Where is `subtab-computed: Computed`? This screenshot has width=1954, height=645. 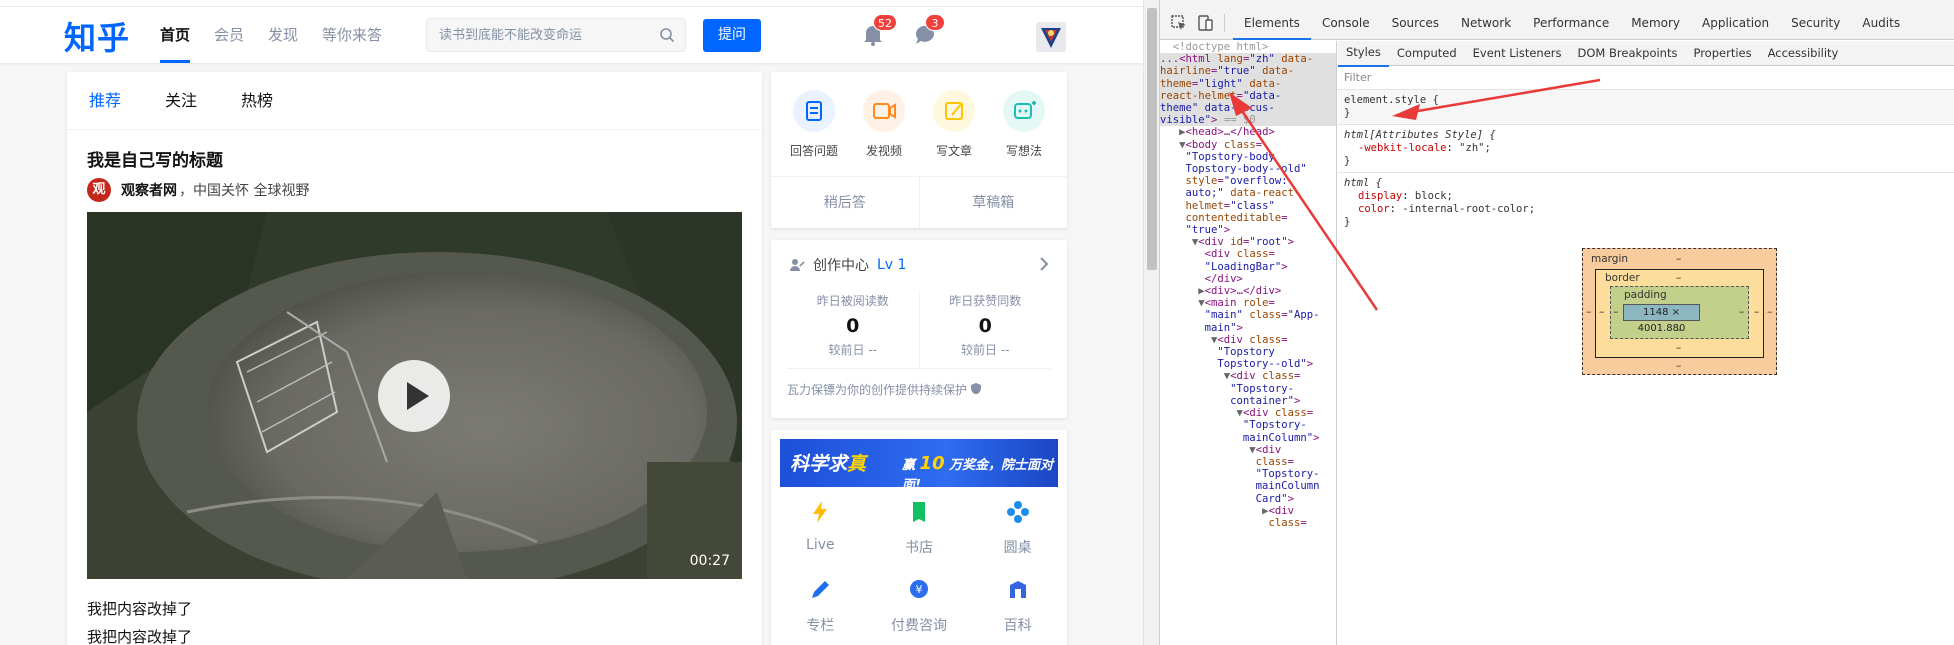
subtab-computed: Computed is located at coordinates (1427, 53).